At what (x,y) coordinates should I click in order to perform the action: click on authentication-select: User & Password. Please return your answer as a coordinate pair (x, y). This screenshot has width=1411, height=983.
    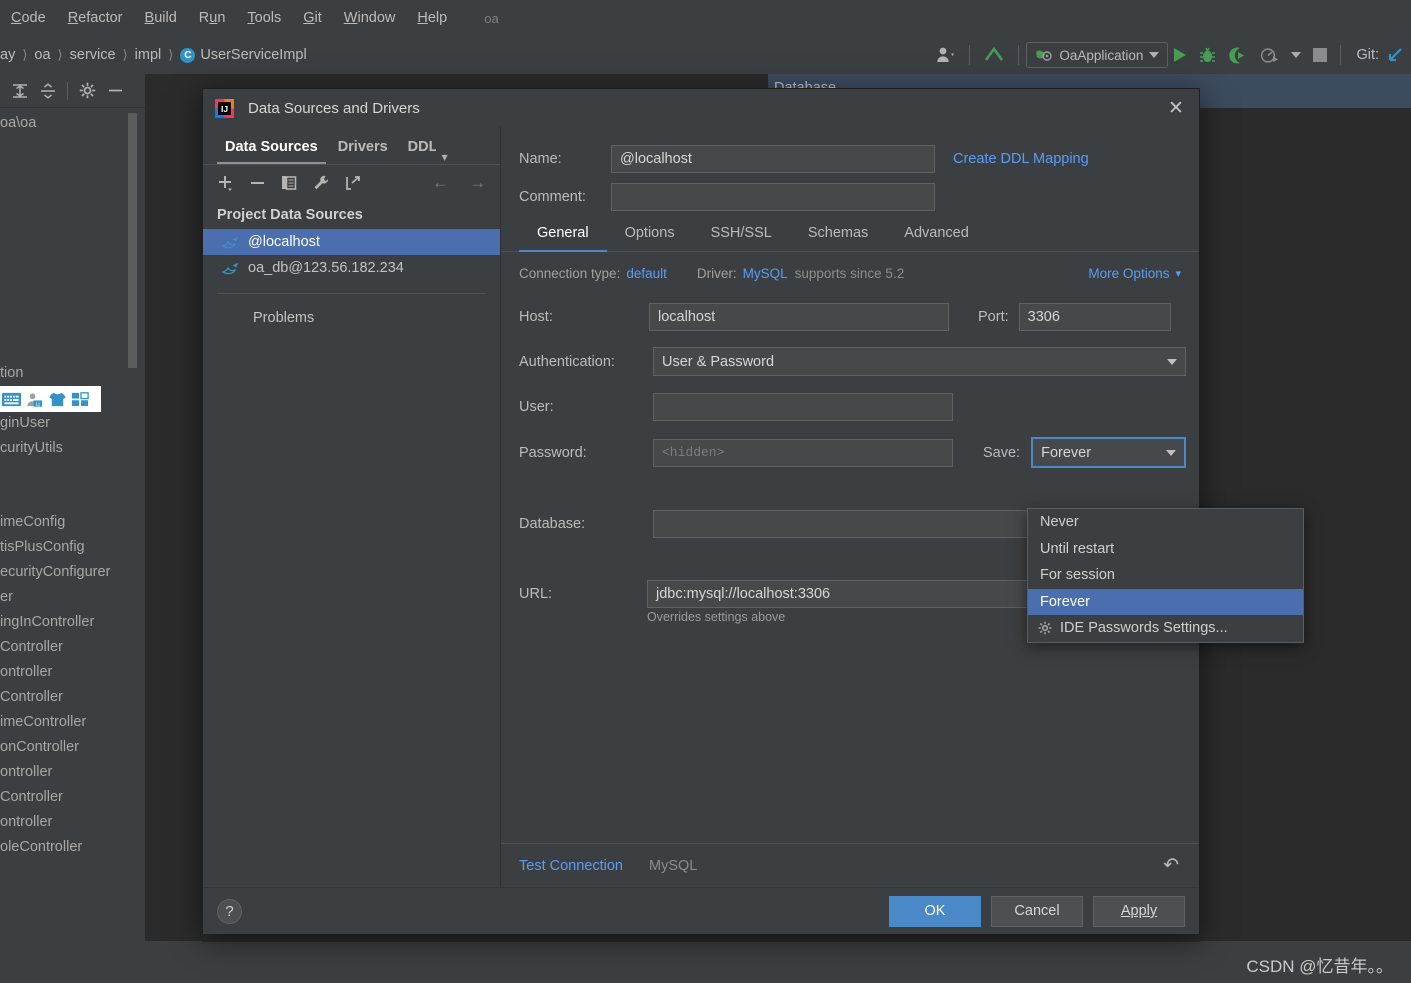
    Looking at the image, I should click on (919, 361).